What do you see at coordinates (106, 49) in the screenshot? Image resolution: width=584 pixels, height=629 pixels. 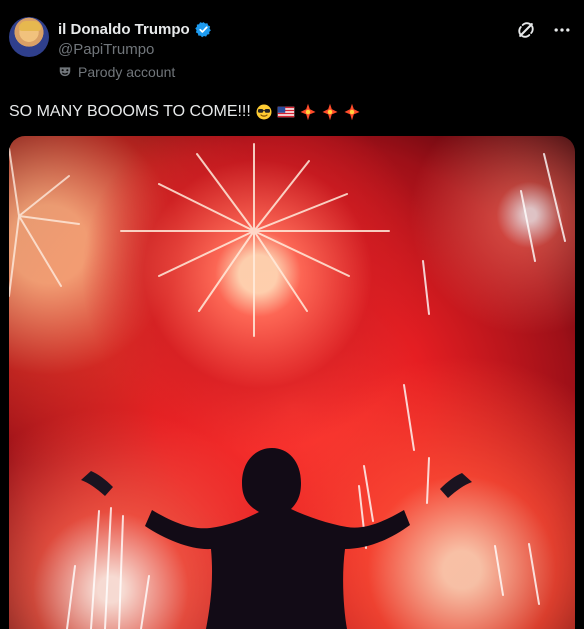 I see `handle: @PapiTrumpo` at bounding box center [106, 49].